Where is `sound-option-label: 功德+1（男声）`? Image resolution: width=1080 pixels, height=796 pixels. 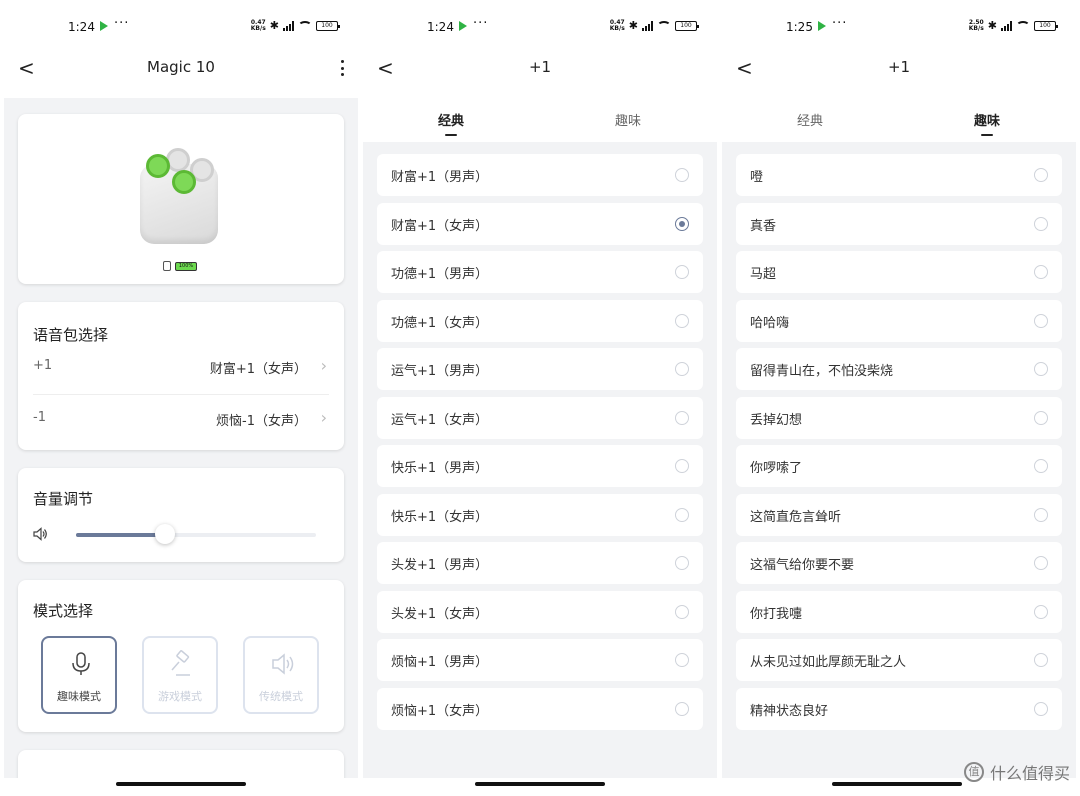 sound-option-label: 功德+1（男声） is located at coordinates (440, 274).